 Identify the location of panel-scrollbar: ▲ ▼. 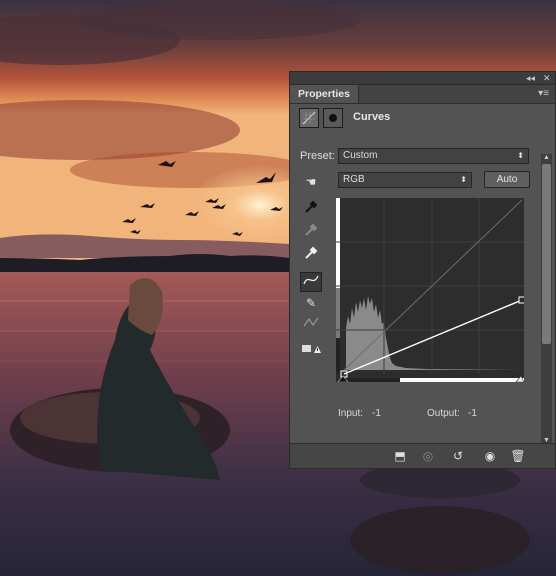
(546, 299).